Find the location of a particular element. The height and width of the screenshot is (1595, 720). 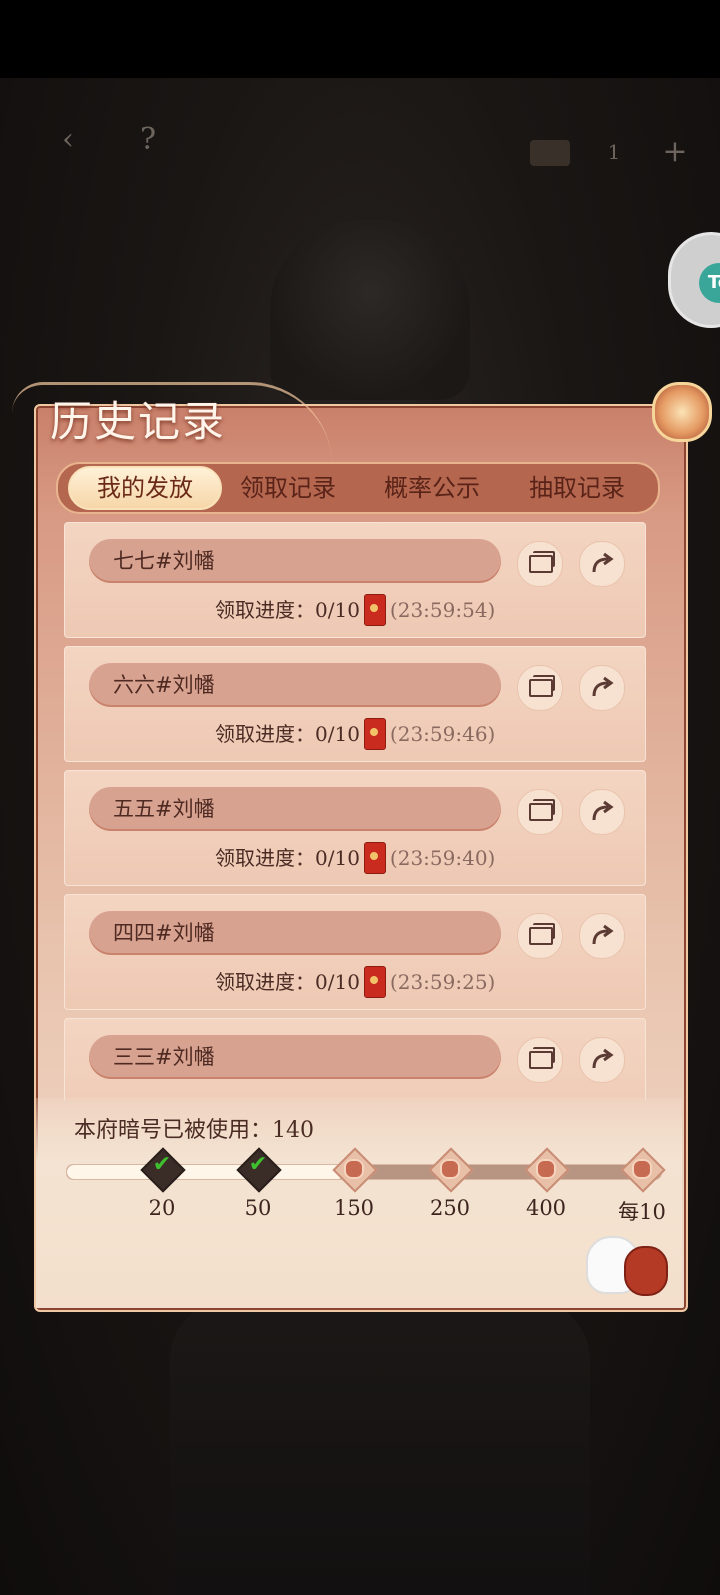

assistant-icon: To is located at coordinates (709, 283).